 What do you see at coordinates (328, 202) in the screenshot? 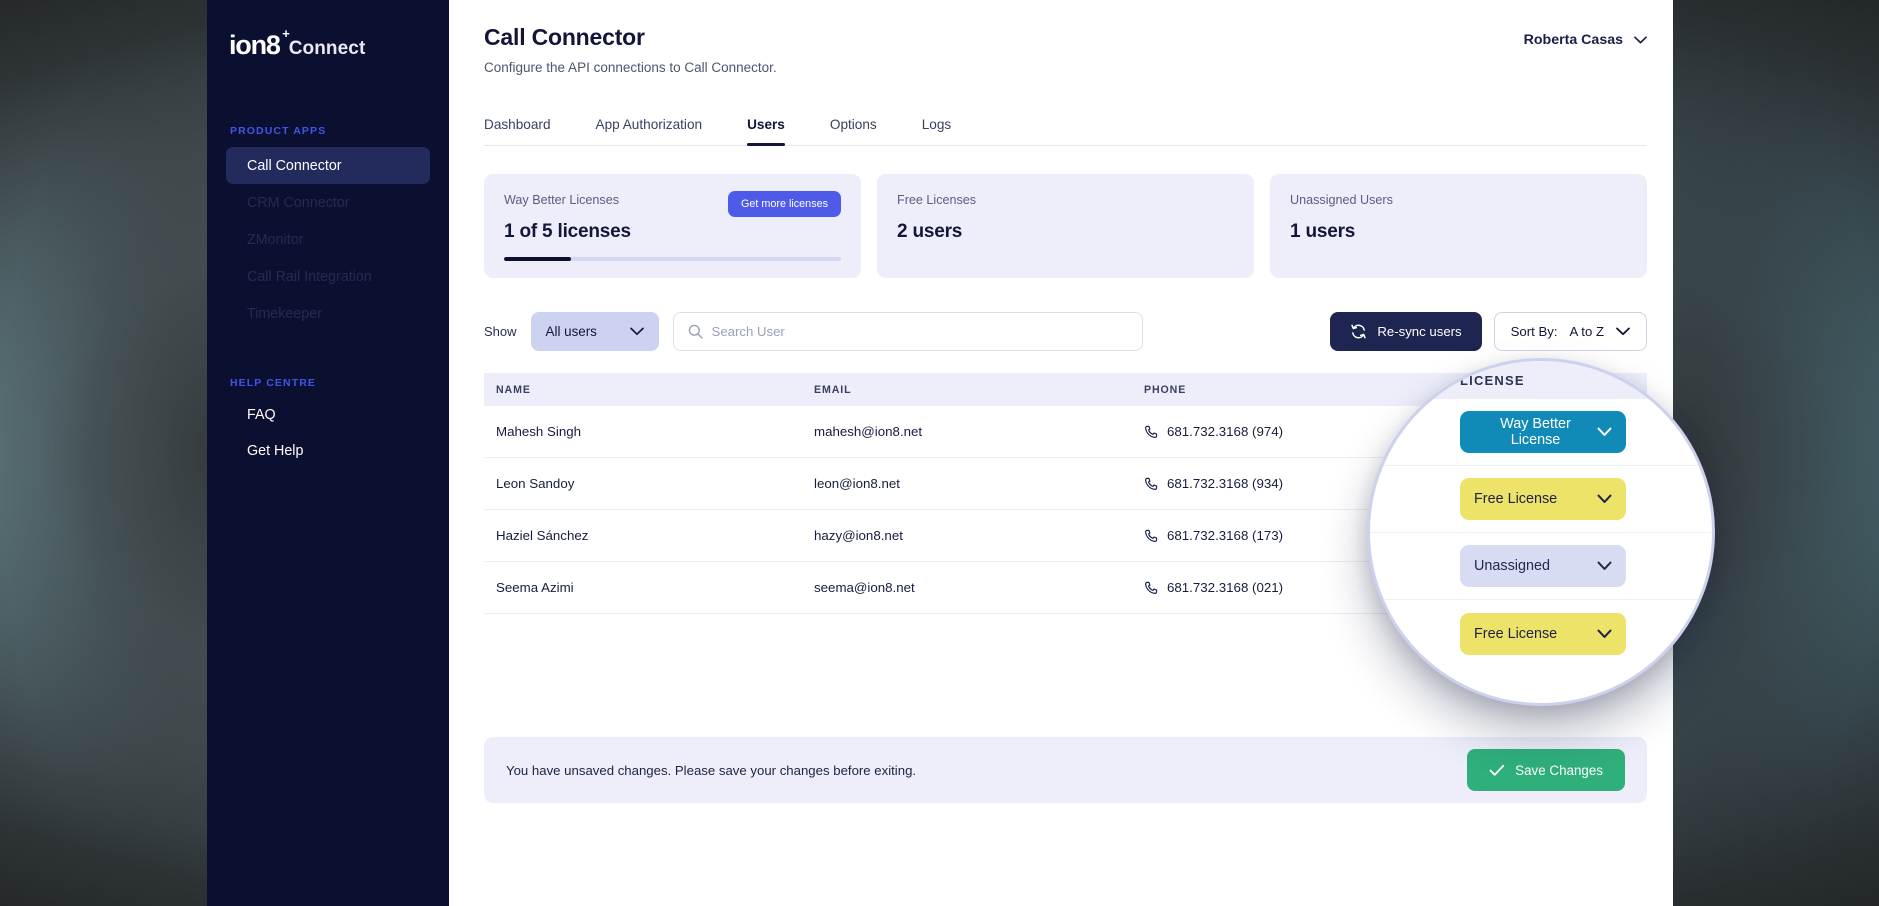
I see `sidebar-item-crm-connector: CRM Connector` at bounding box center [328, 202].